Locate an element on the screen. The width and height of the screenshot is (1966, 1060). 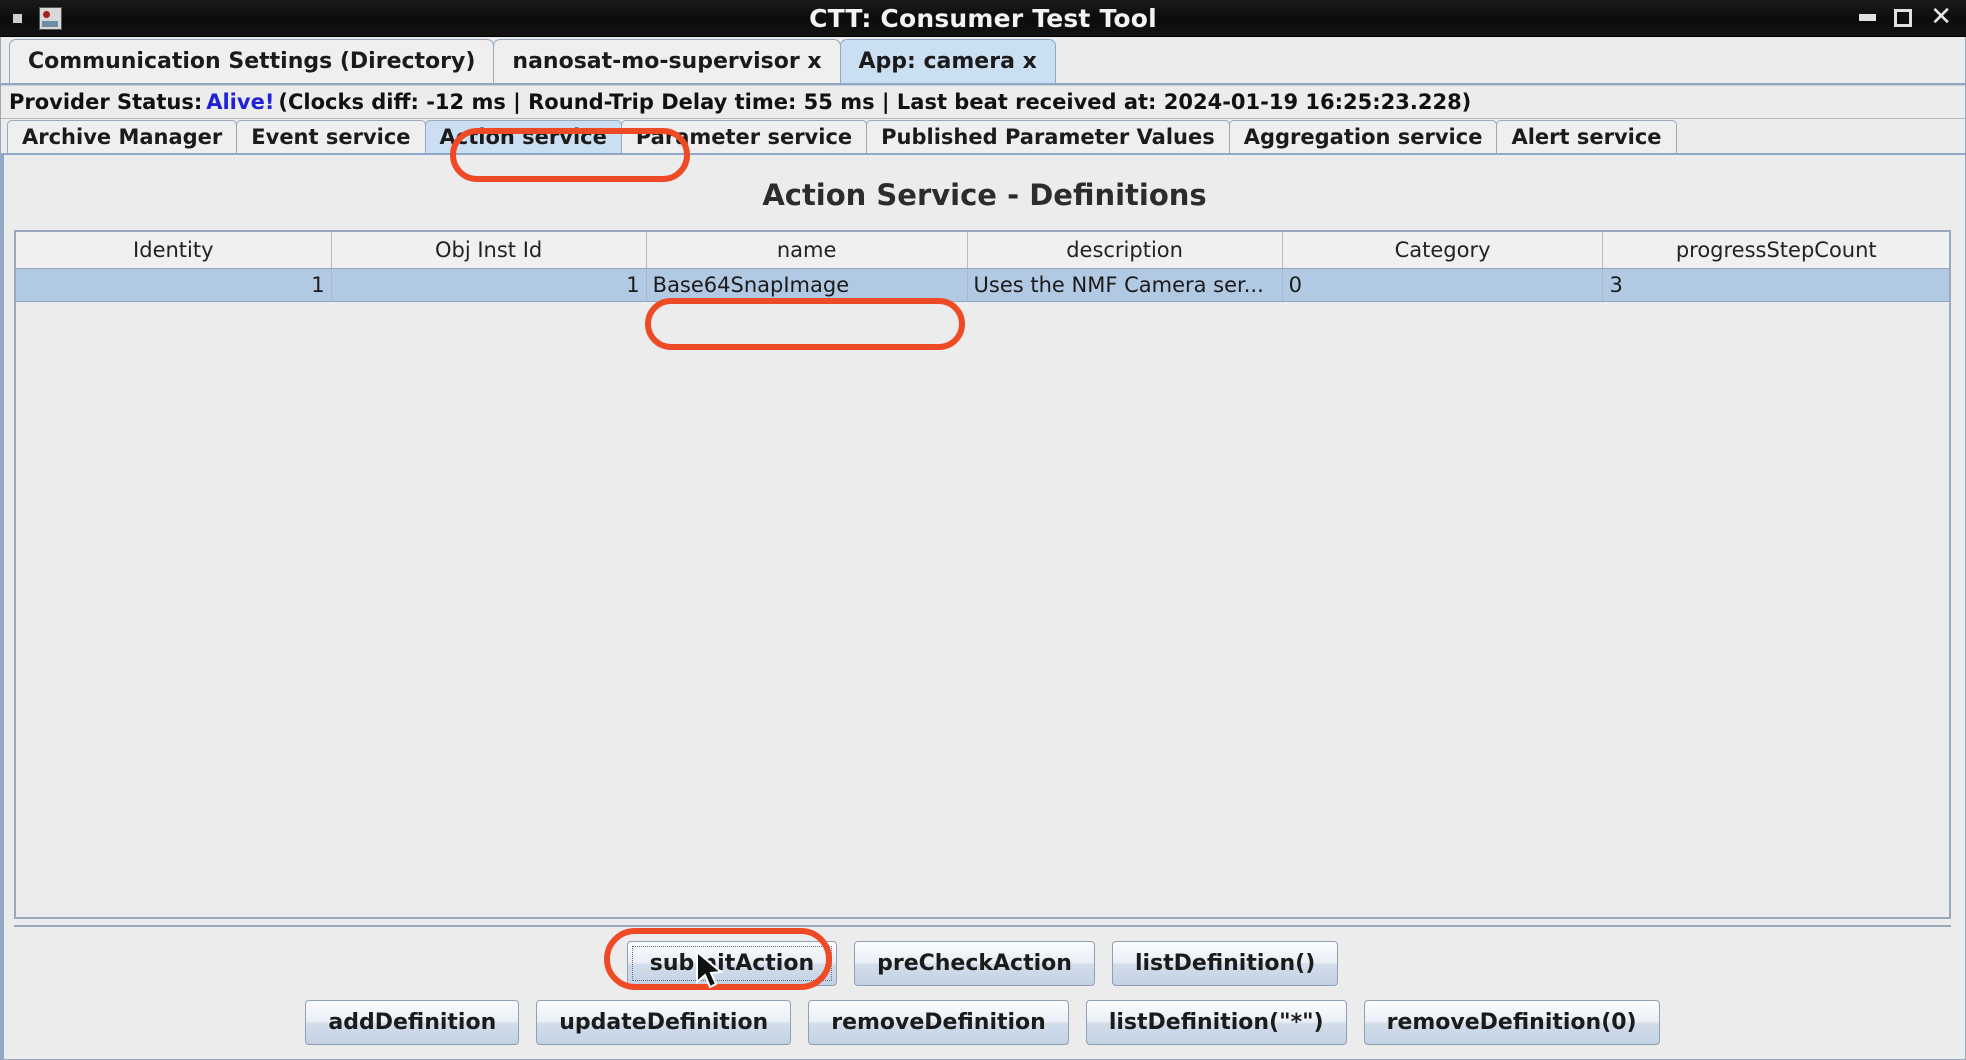
close-icon: ✕ is located at coordinates (1941, 17).